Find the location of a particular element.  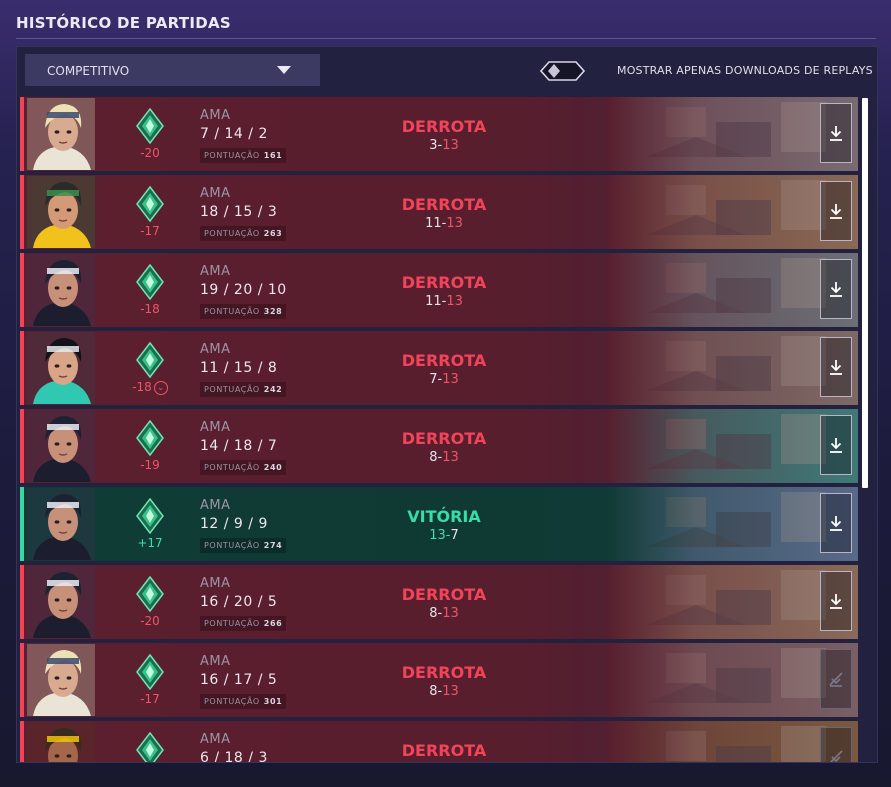

combat-score: PONTUAÇÃO 301 is located at coordinates (243, 701).